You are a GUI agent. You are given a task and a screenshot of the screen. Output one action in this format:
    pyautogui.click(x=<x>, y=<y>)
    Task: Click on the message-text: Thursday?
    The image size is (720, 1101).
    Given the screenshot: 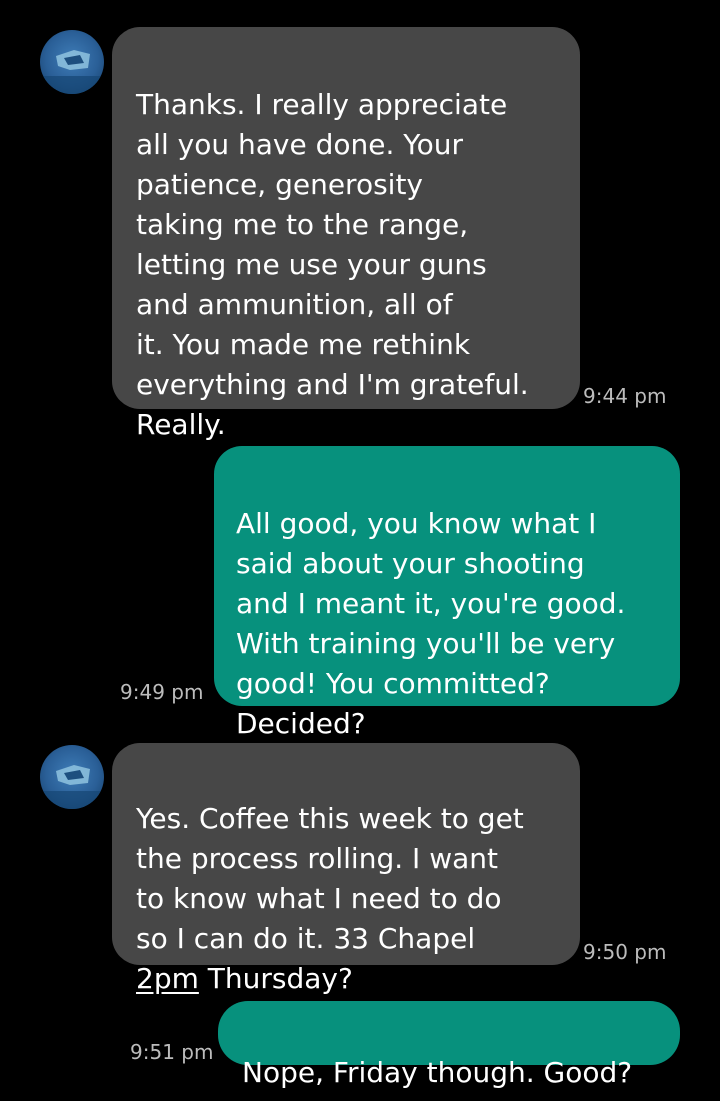 What is the action you would take?
    pyautogui.click(x=275, y=978)
    